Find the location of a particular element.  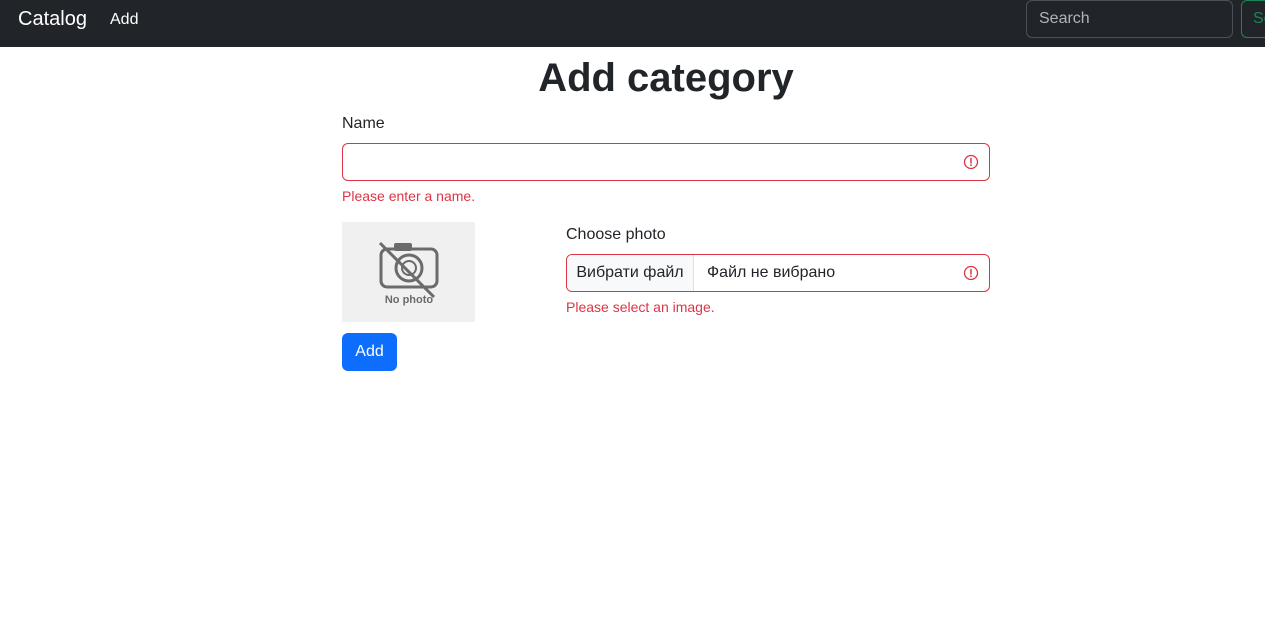

add-button: Add is located at coordinates (369, 352).